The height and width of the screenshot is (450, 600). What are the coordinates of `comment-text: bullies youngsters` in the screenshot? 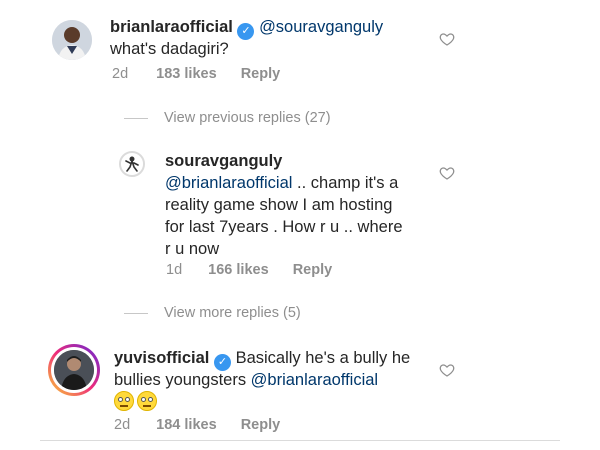 It's located at (182, 380).